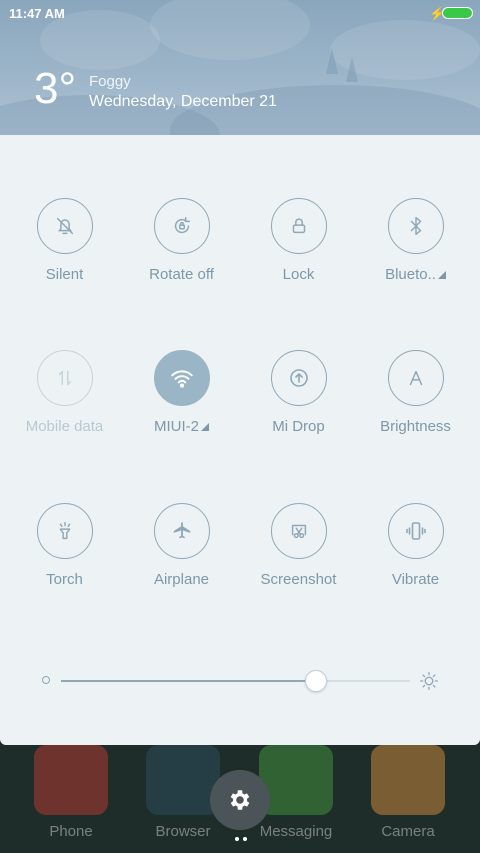 The height and width of the screenshot is (853, 480). Describe the element at coordinates (183, 831) in the screenshot. I see `app-label: Browser` at that location.